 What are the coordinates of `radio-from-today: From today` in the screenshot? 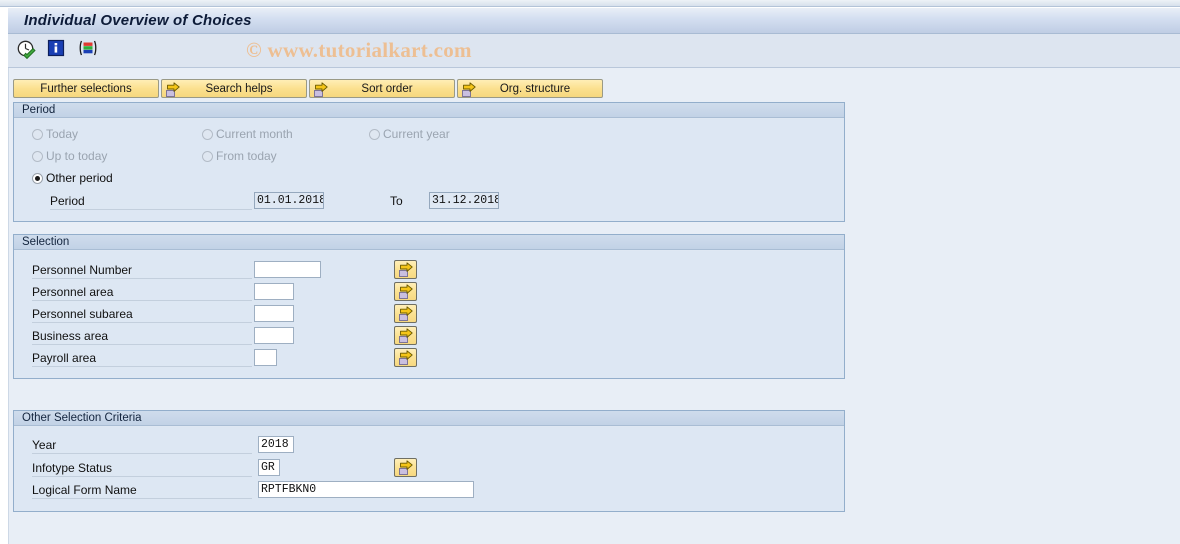 It's located at (239, 156).